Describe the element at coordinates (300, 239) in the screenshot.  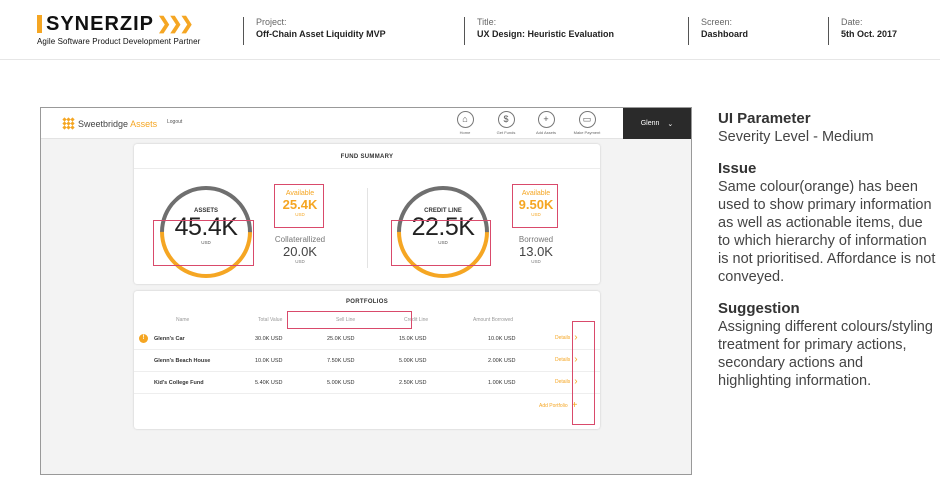
I see `collateralized-label: Collaterallized` at that location.